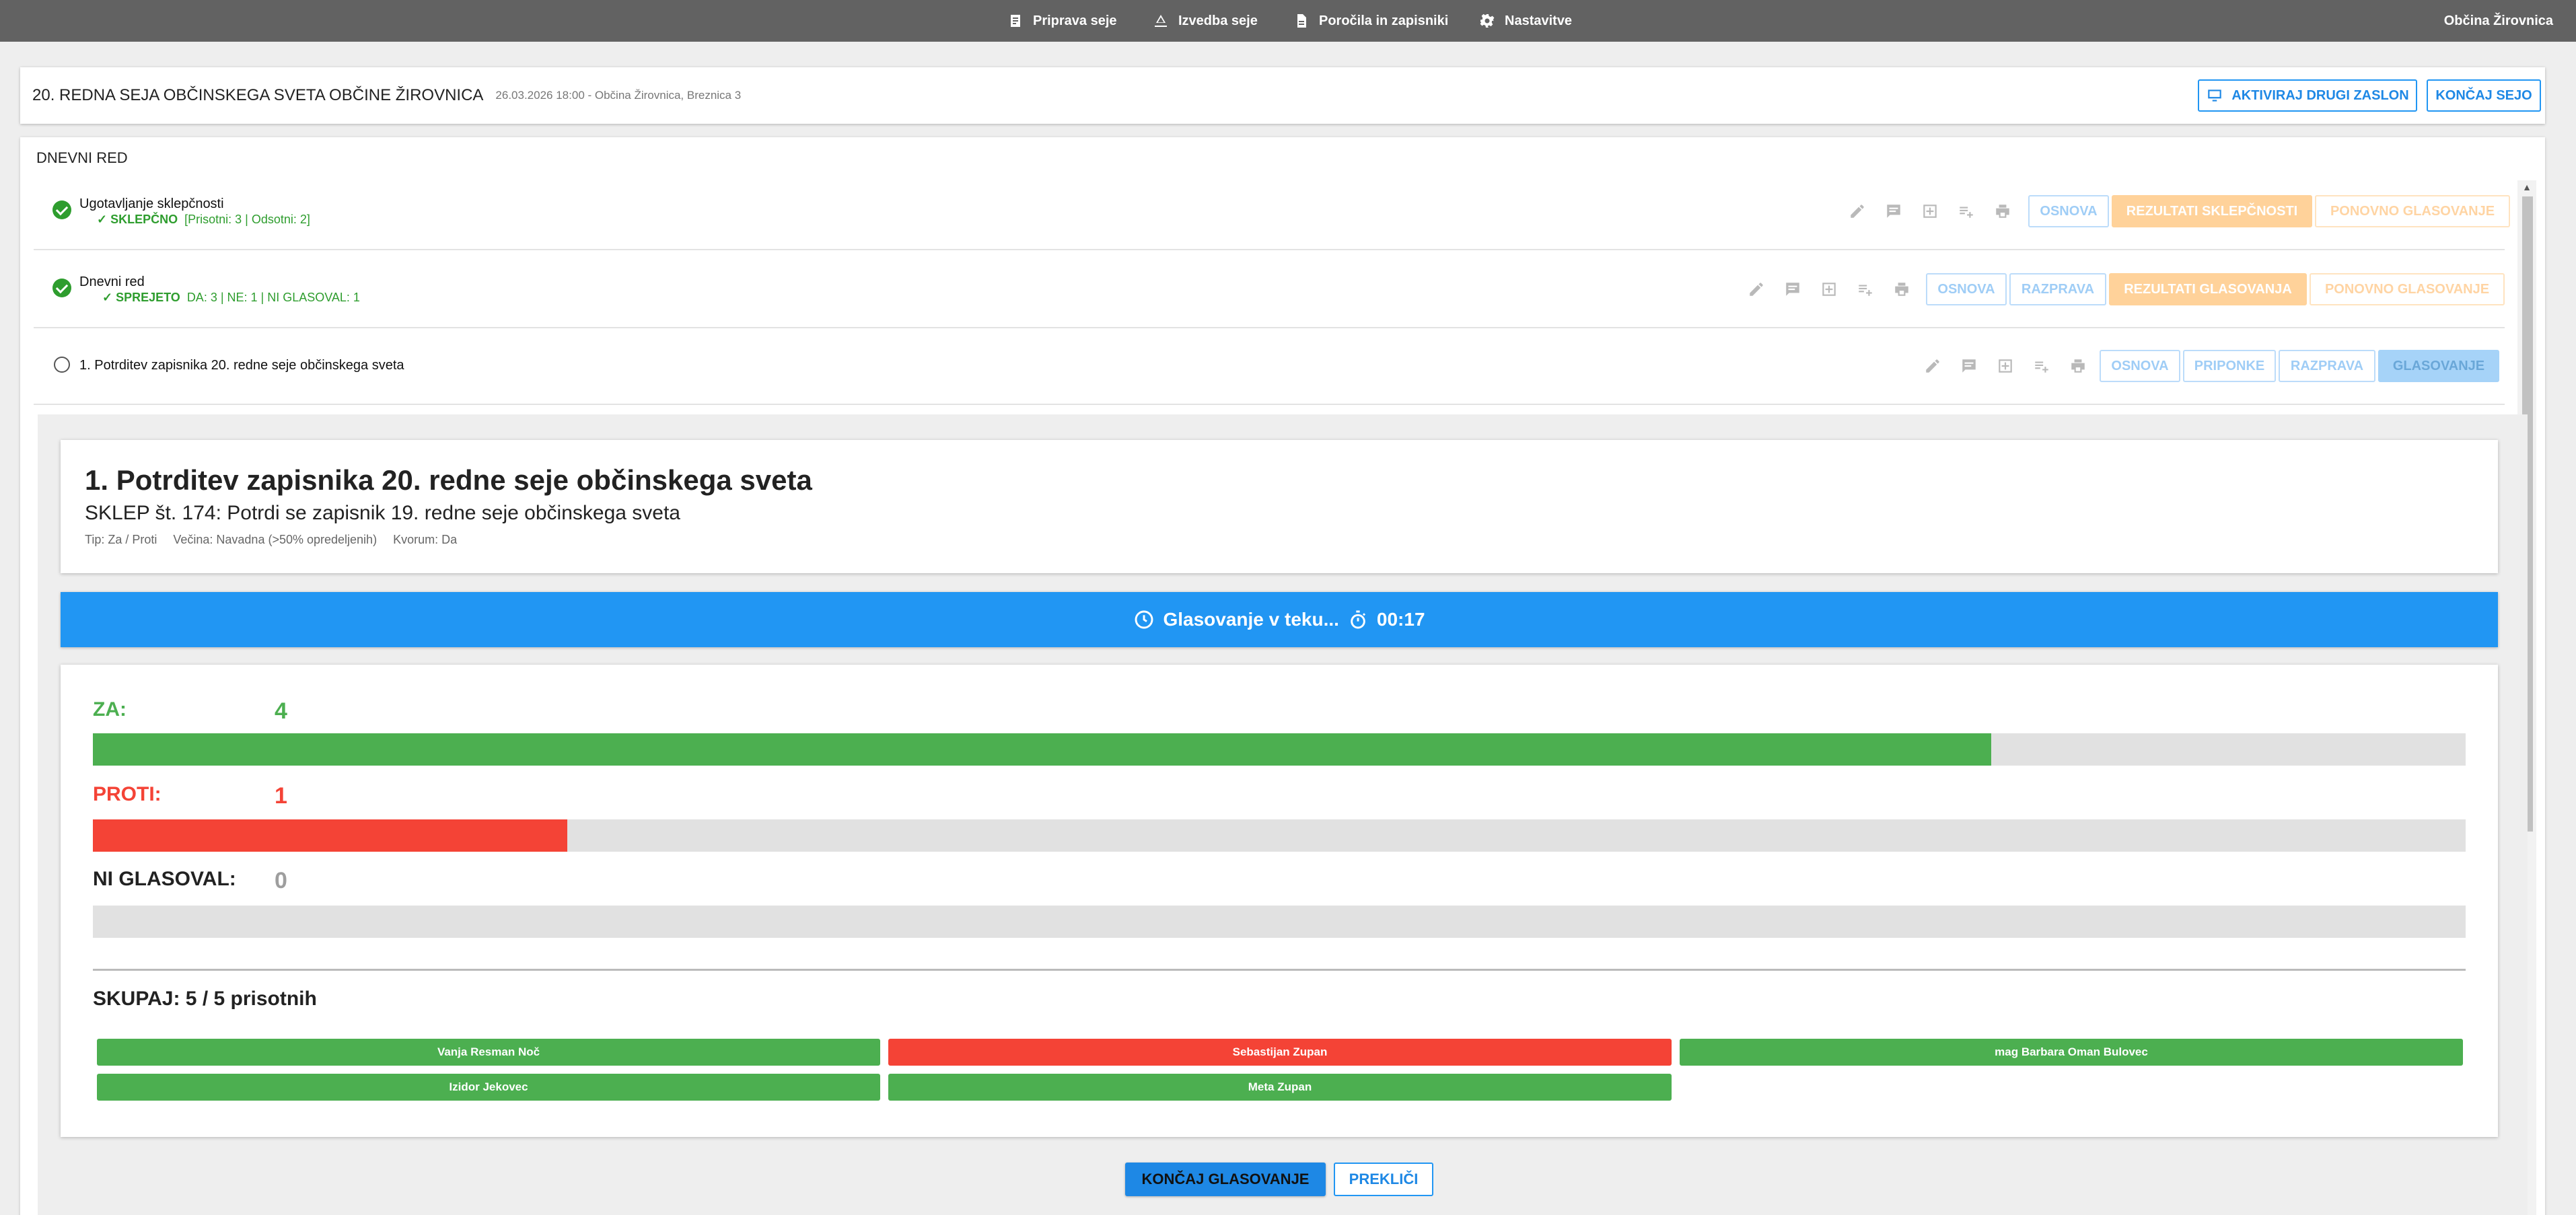 The height and width of the screenshot is (1215, 2576). Describe the element at coordinates (488, 1052) in the screenshot. I see `voter-chip: Vanja Resman Noč` at that location.